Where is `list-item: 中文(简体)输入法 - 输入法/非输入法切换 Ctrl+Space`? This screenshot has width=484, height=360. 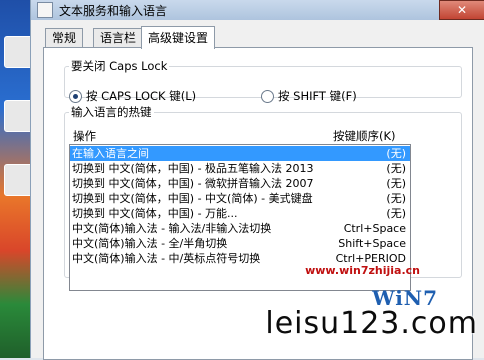 list-item: 中文(简体)输入法 - 输入法/非输入法切换 Ctrl+Space is located at coordinates (240, 228).